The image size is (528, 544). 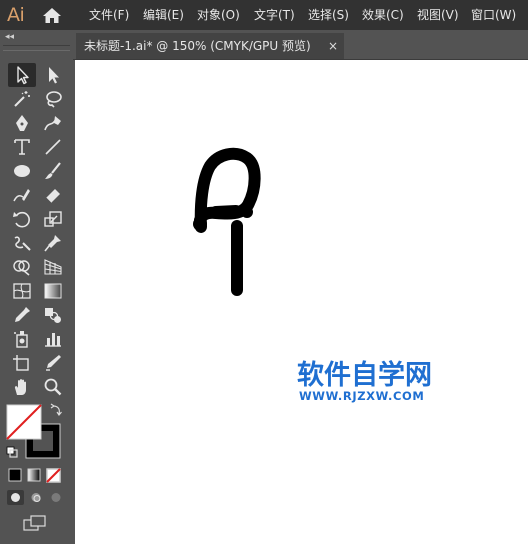 I want to click on scale-tool-icon, so click(x=53, y=219).